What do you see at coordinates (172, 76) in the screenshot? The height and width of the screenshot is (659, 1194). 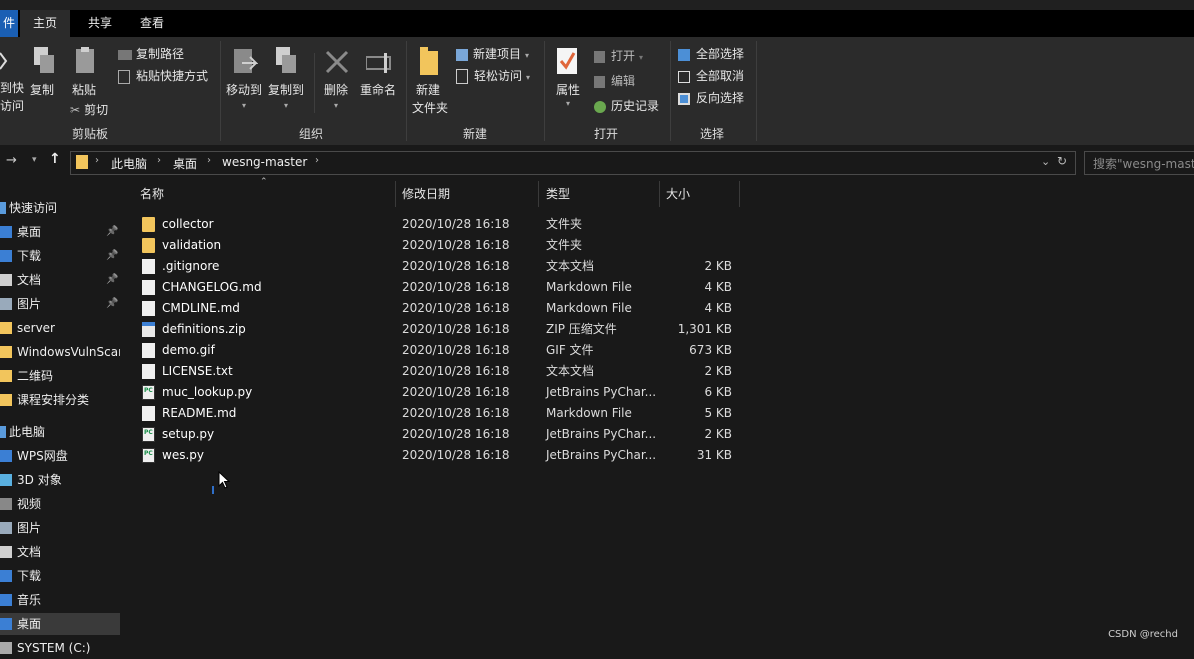 I see `paste-shortcut-label: 粘贴快捷方式` at bounding box center [172, 76].